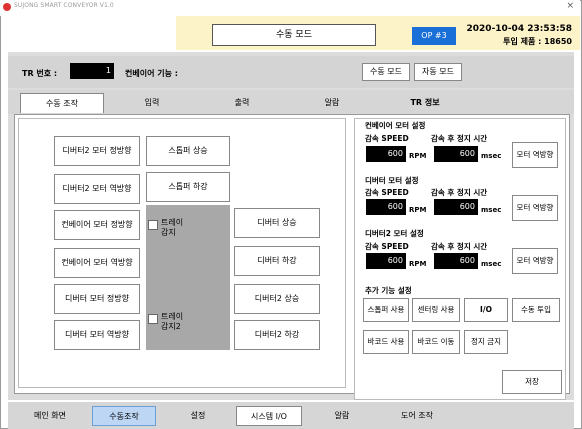  Describe the element at coordinates (570, 6) in the screenshot. I see `close-icon: ×` at that location.